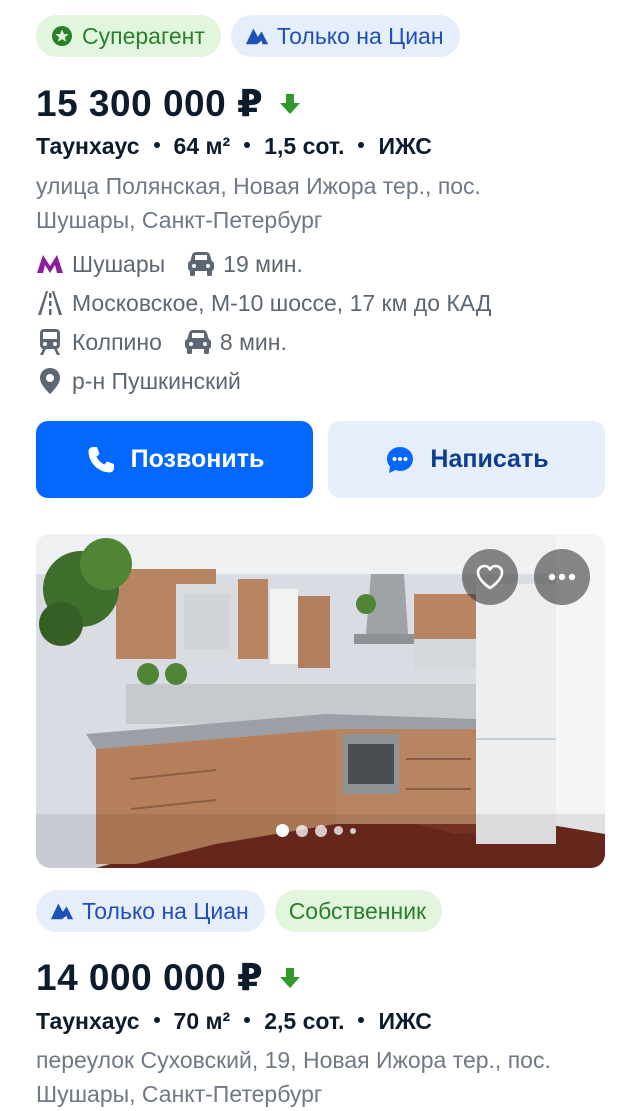 The image size is (640, 1111). I want to click on call-button: Позвонить, so click(174, 459).